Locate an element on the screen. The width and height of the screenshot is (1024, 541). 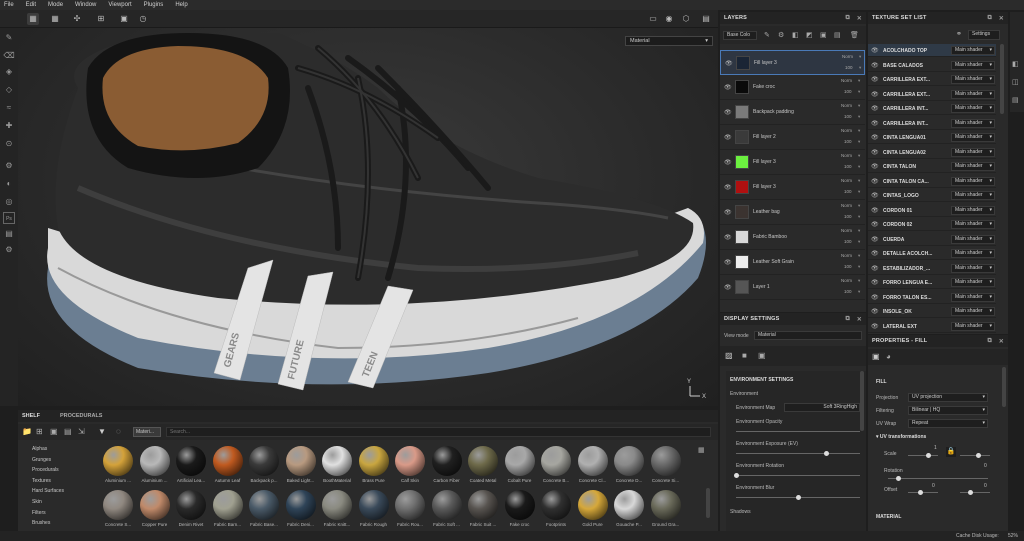
texture-set-scrollbar is located at coordinates (1002, 79).